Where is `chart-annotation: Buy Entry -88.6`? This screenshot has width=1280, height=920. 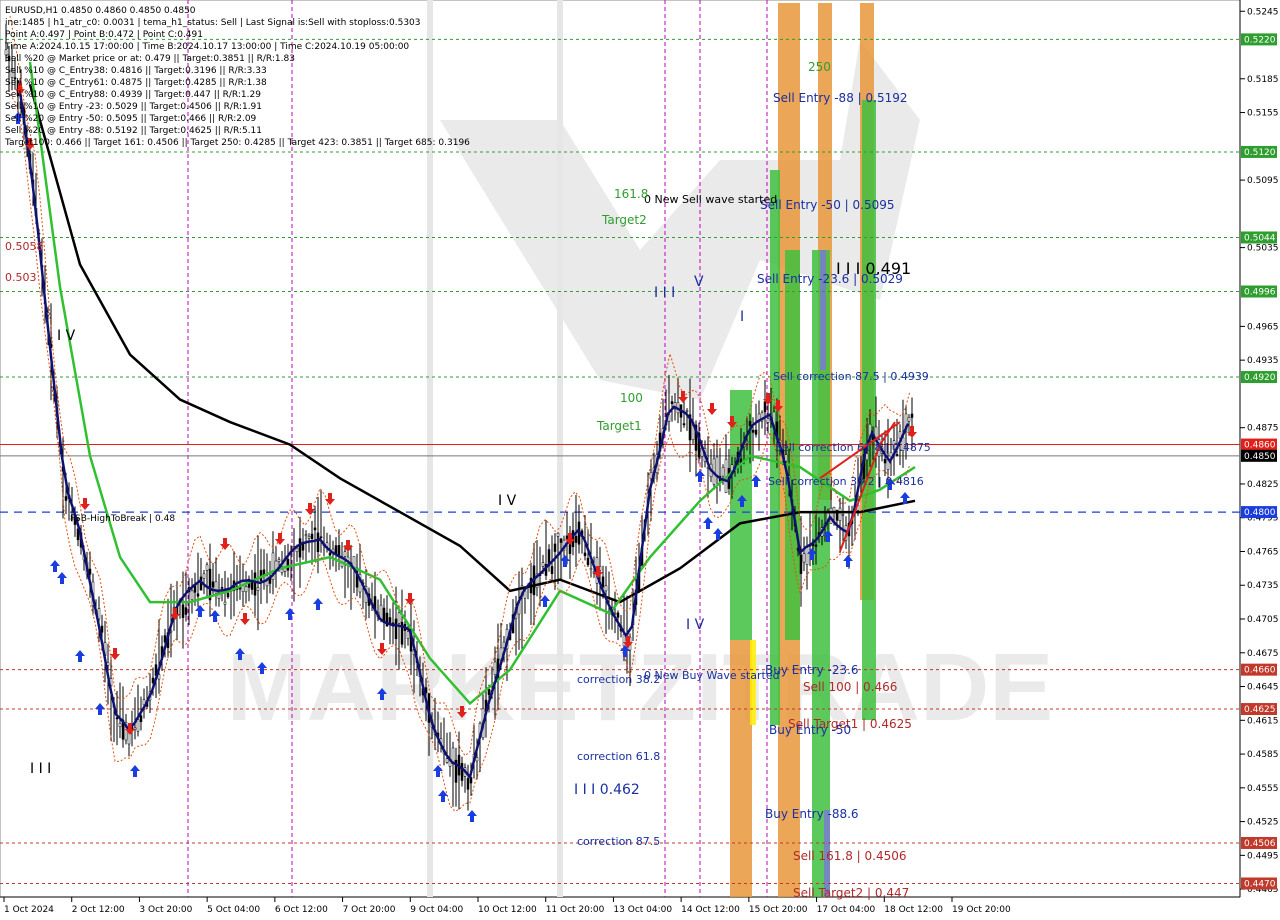 chart-annotation: Buy Entry -88.6 is located at coordinates (812, 814).